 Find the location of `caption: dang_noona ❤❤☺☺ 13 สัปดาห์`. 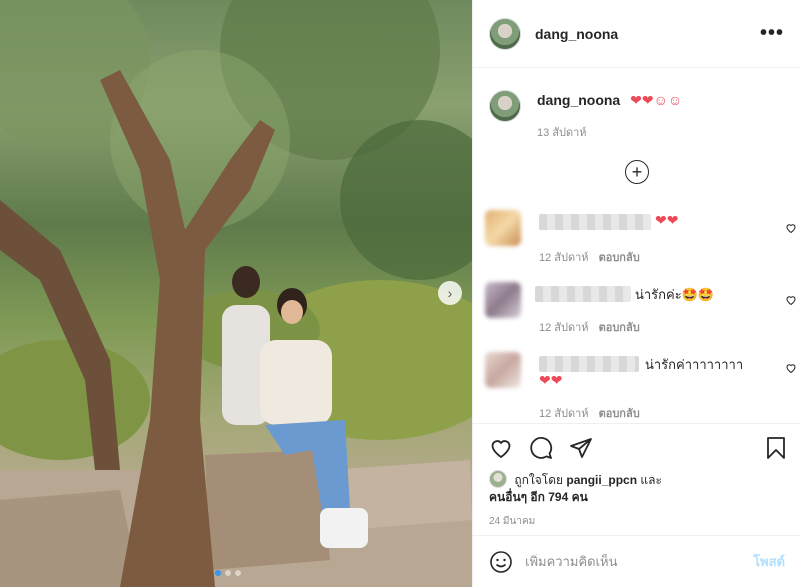

caption: dang_noona ❤❤☺☺ 13 สัปดาห์ is located at coordinates (585, 115).